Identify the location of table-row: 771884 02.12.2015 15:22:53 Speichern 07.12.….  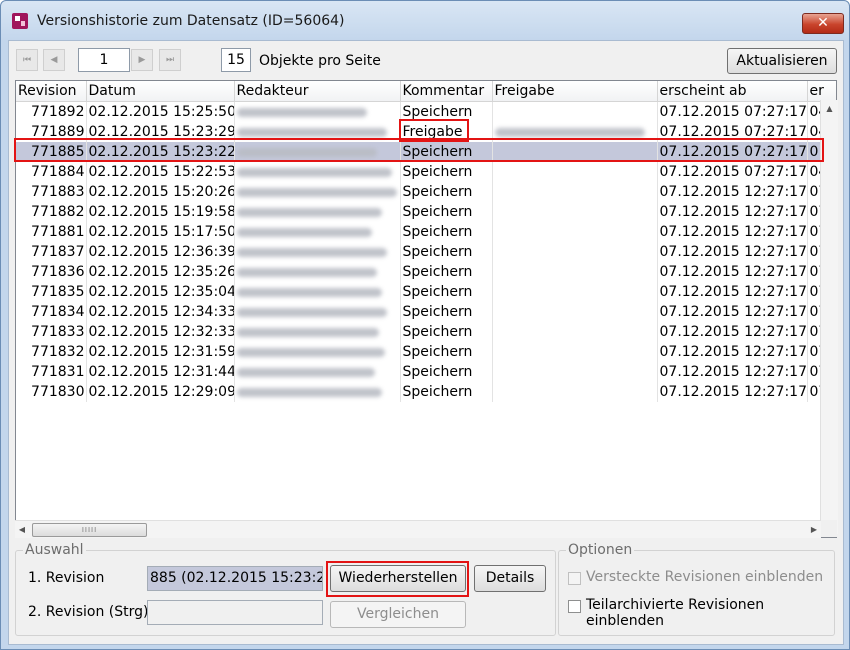
(426, 172).